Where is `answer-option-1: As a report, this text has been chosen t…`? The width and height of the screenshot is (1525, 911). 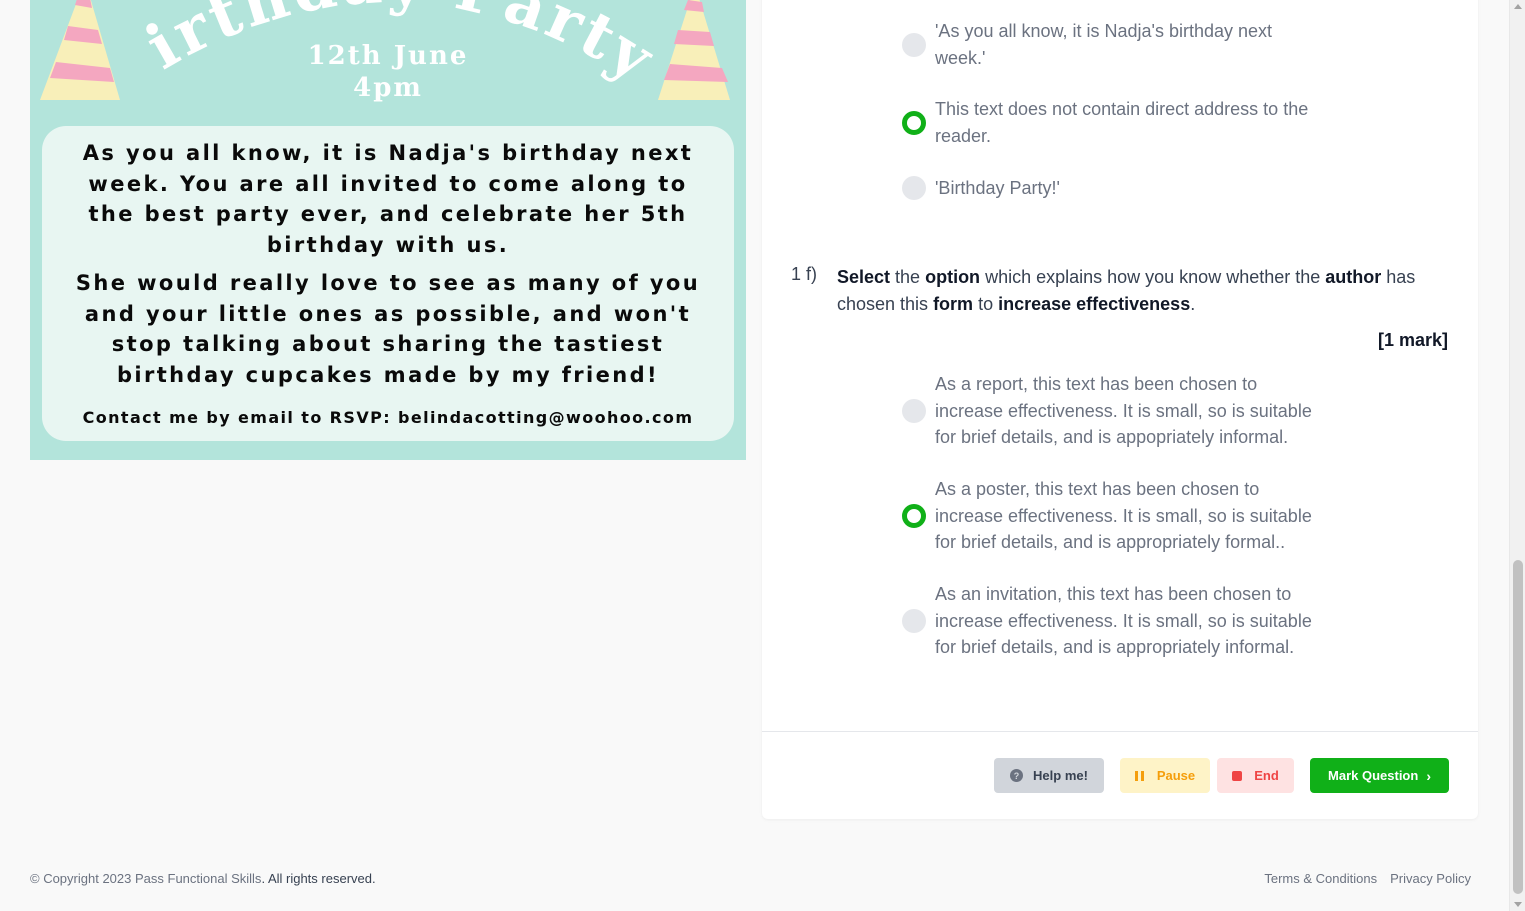 answer-option-1: As a report, this text has been chosen t… is located at coordinates (1112, 411).